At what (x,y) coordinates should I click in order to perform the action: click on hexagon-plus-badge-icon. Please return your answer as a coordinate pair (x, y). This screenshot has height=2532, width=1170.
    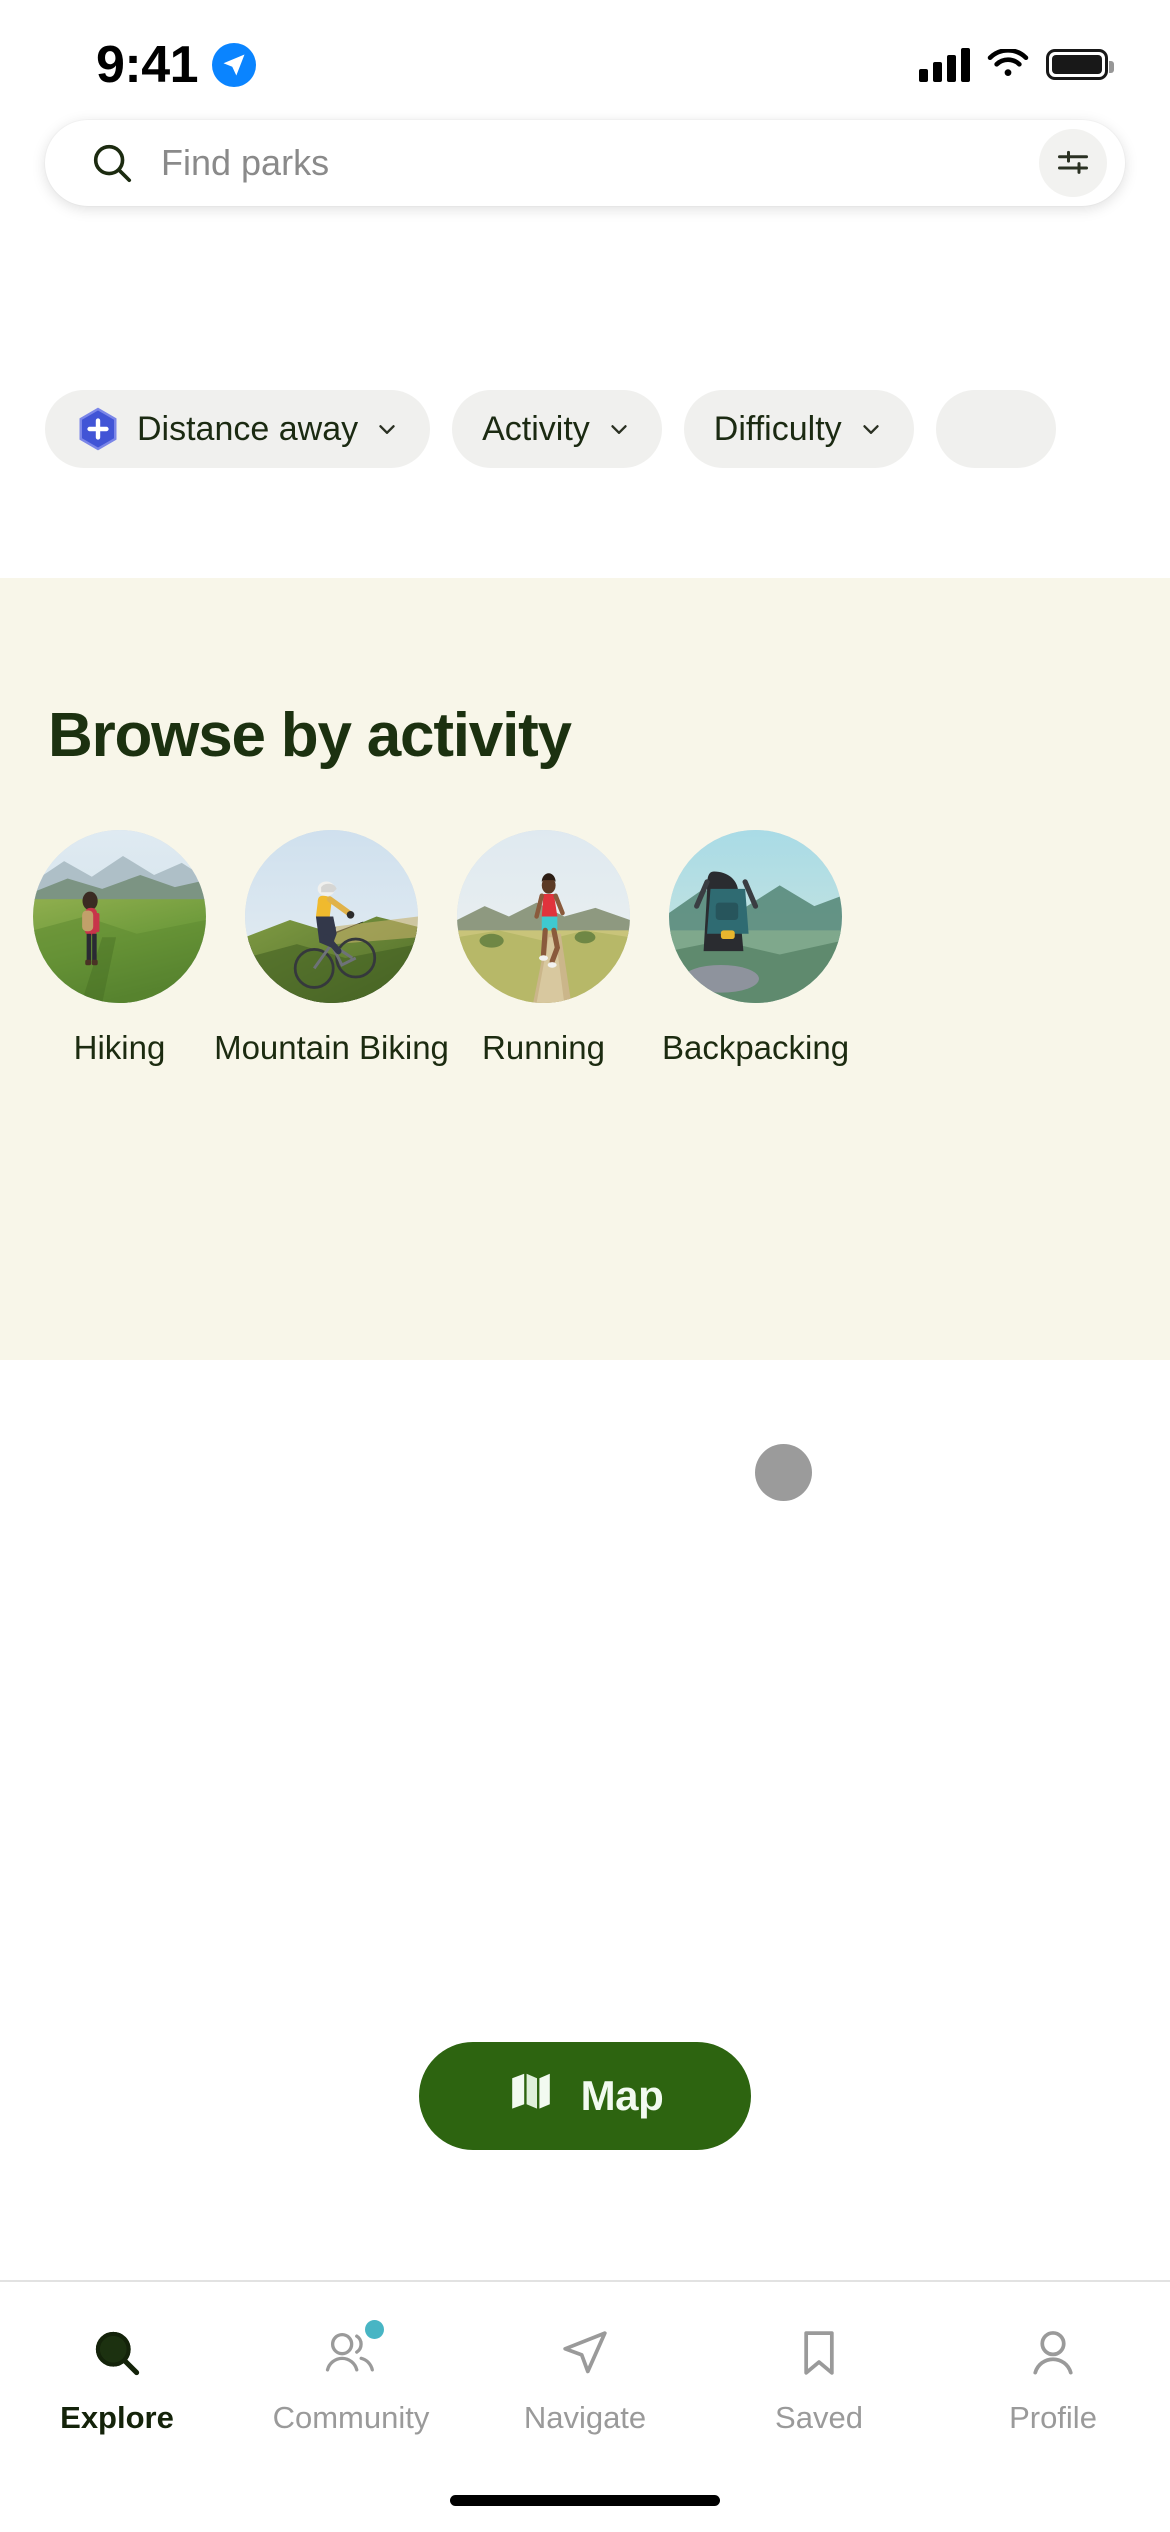
    Looking at the image, I should click on (98, 429).